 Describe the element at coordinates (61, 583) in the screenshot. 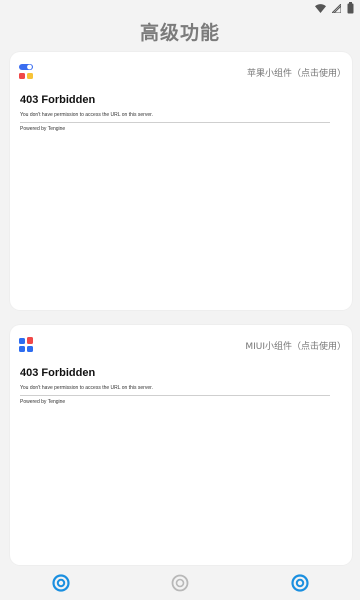

I see `home-icon` at that location.